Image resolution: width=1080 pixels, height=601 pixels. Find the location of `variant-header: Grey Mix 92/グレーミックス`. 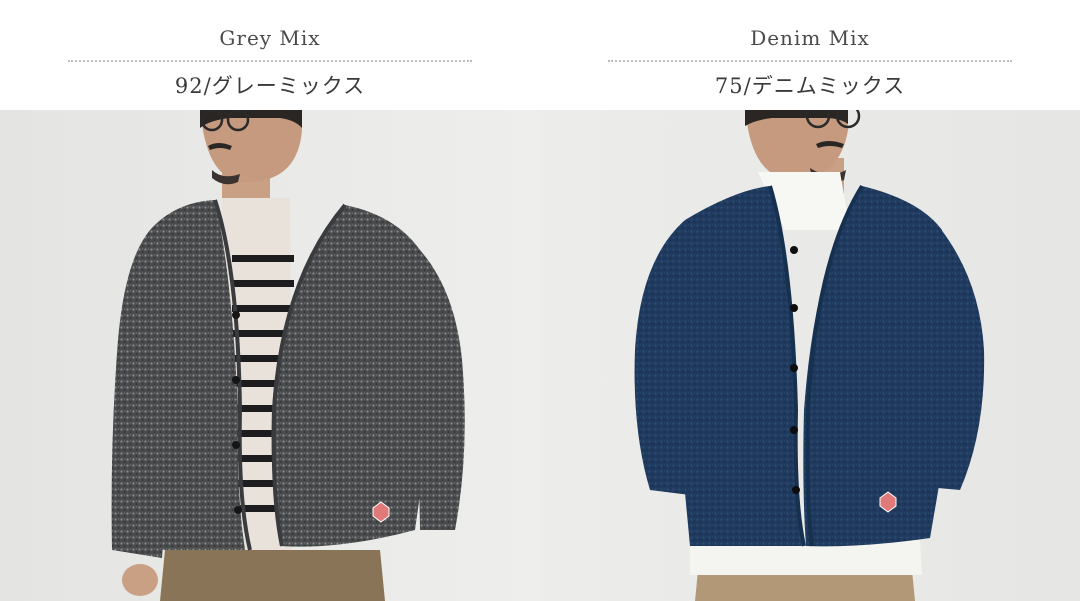

variant-header: Grey Mix 92/グレーミックス is located at coordinates (270, 55).